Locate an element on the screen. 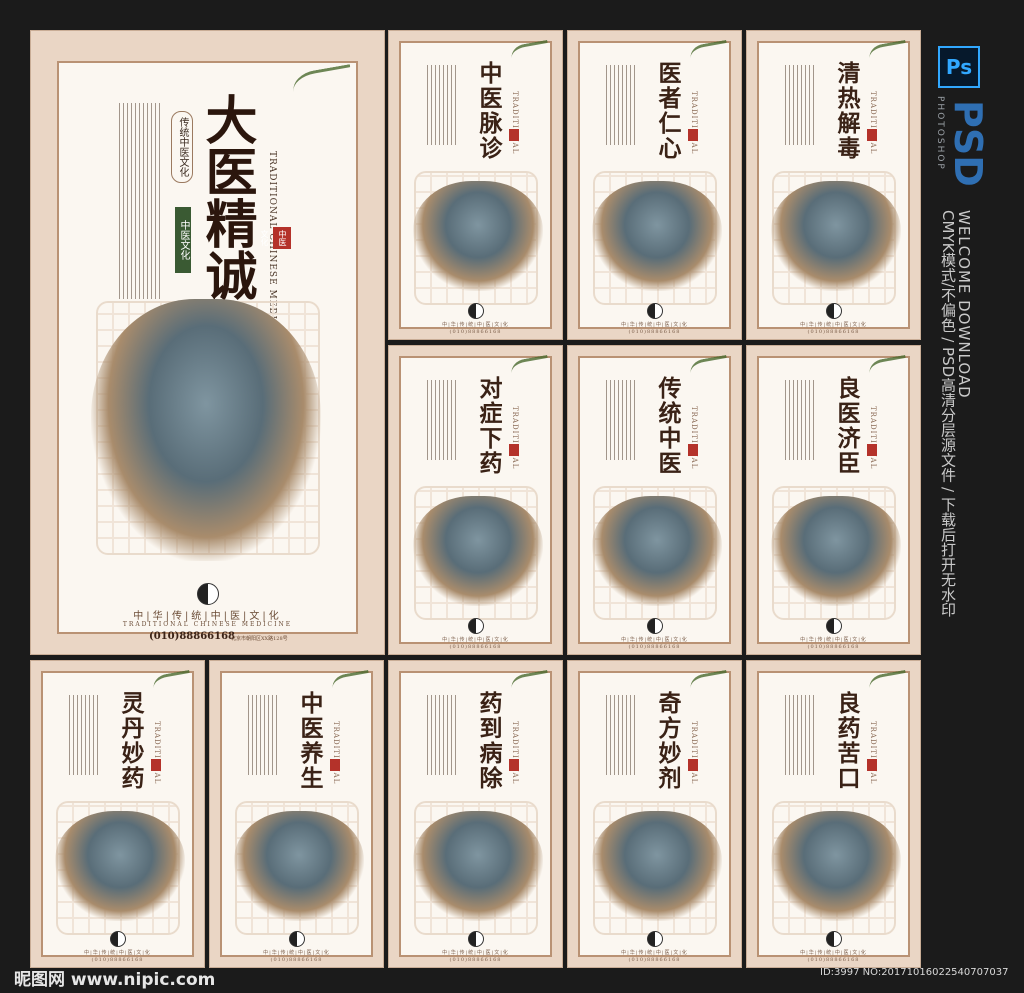 The image size is (1024, 993). main-footer-title: 中|华|传|统|中|医|文|化 is located at coordinates (207, 616).